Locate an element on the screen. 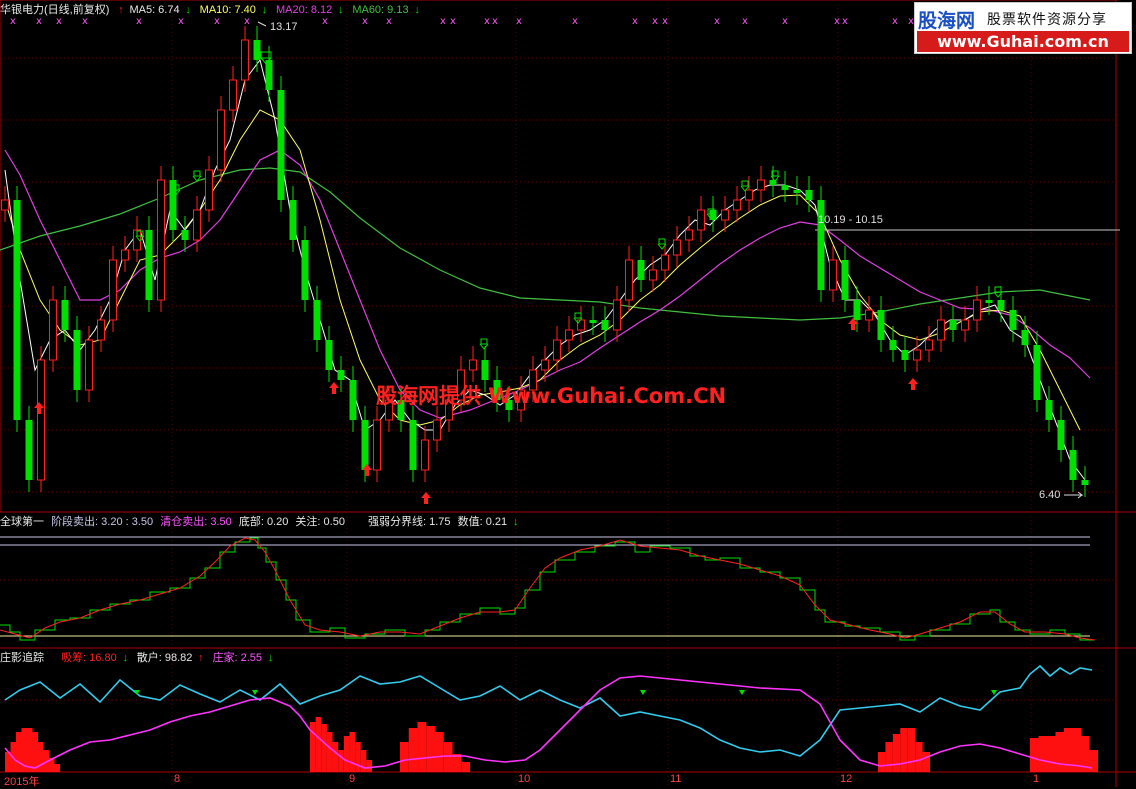  value-down-arrow-icon: ↓ is located at coordinates (515, 522).